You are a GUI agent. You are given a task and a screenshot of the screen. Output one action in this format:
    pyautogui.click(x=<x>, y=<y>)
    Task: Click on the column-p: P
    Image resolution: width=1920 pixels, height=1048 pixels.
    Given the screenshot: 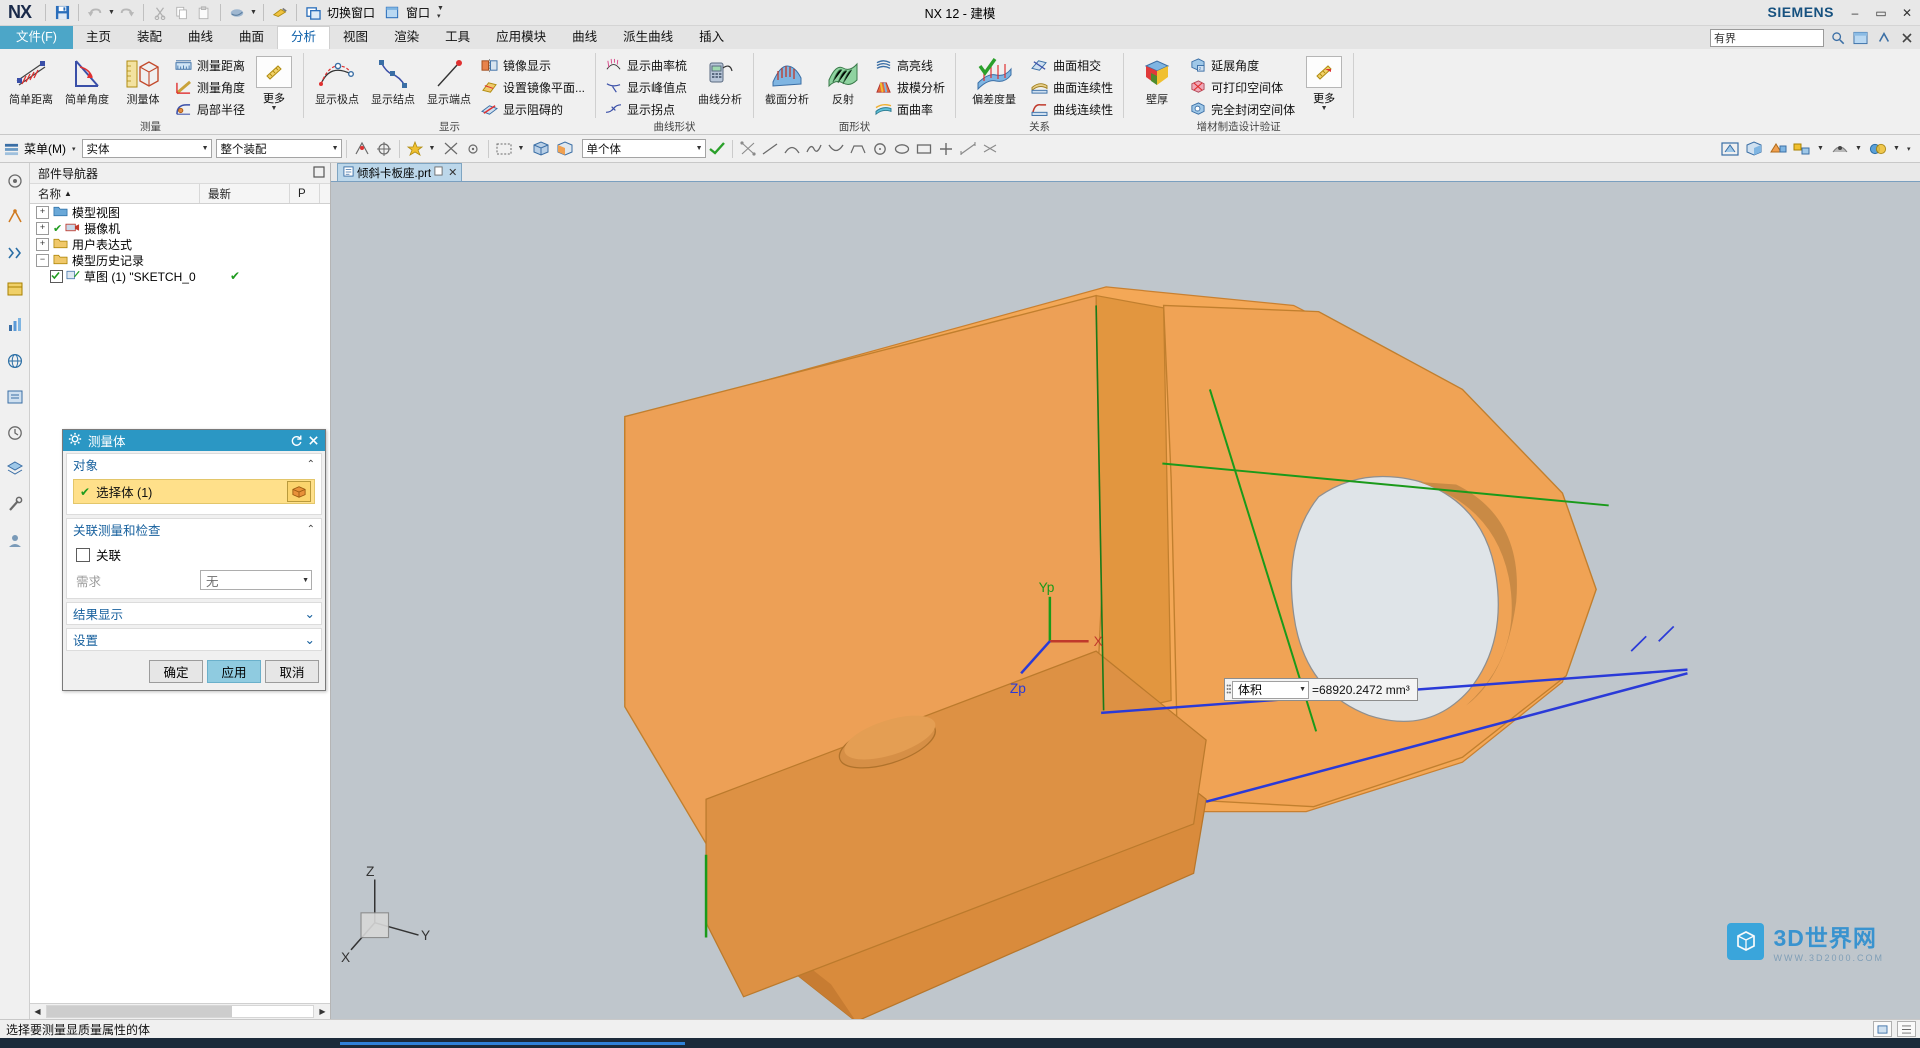 What is the action you would take?
    pyautogui.click(x=305, y=193)
    